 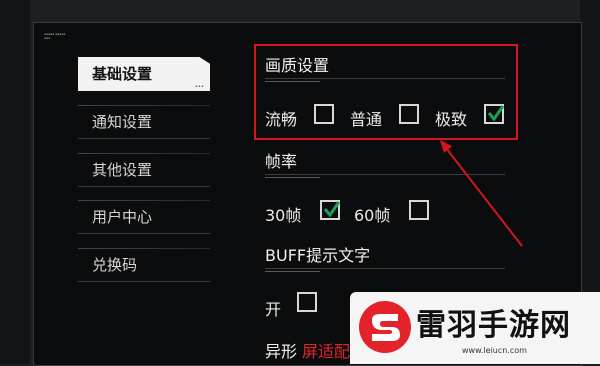 I want to click on watermark-name: 雷羽手游网, so click(x=493, y=325).